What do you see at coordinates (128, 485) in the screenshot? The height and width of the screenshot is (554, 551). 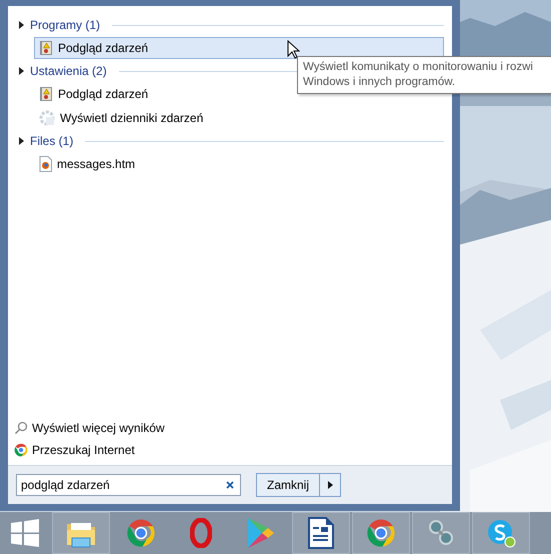 I see `search-field: podgląd zdarzeń` at bounding box center [128, 485].